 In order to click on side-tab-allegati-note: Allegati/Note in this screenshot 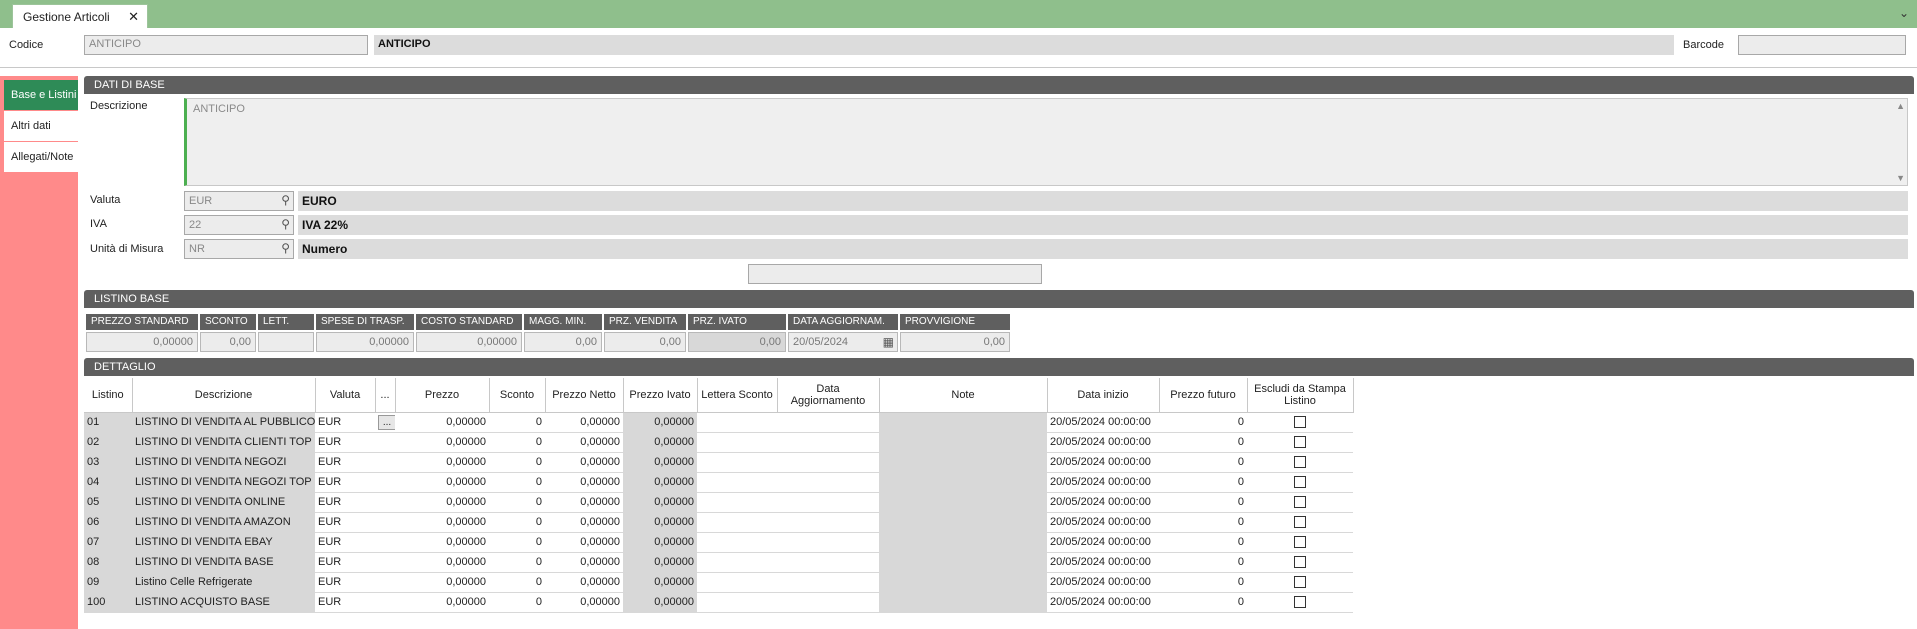, I will do `click(41, 157)`.